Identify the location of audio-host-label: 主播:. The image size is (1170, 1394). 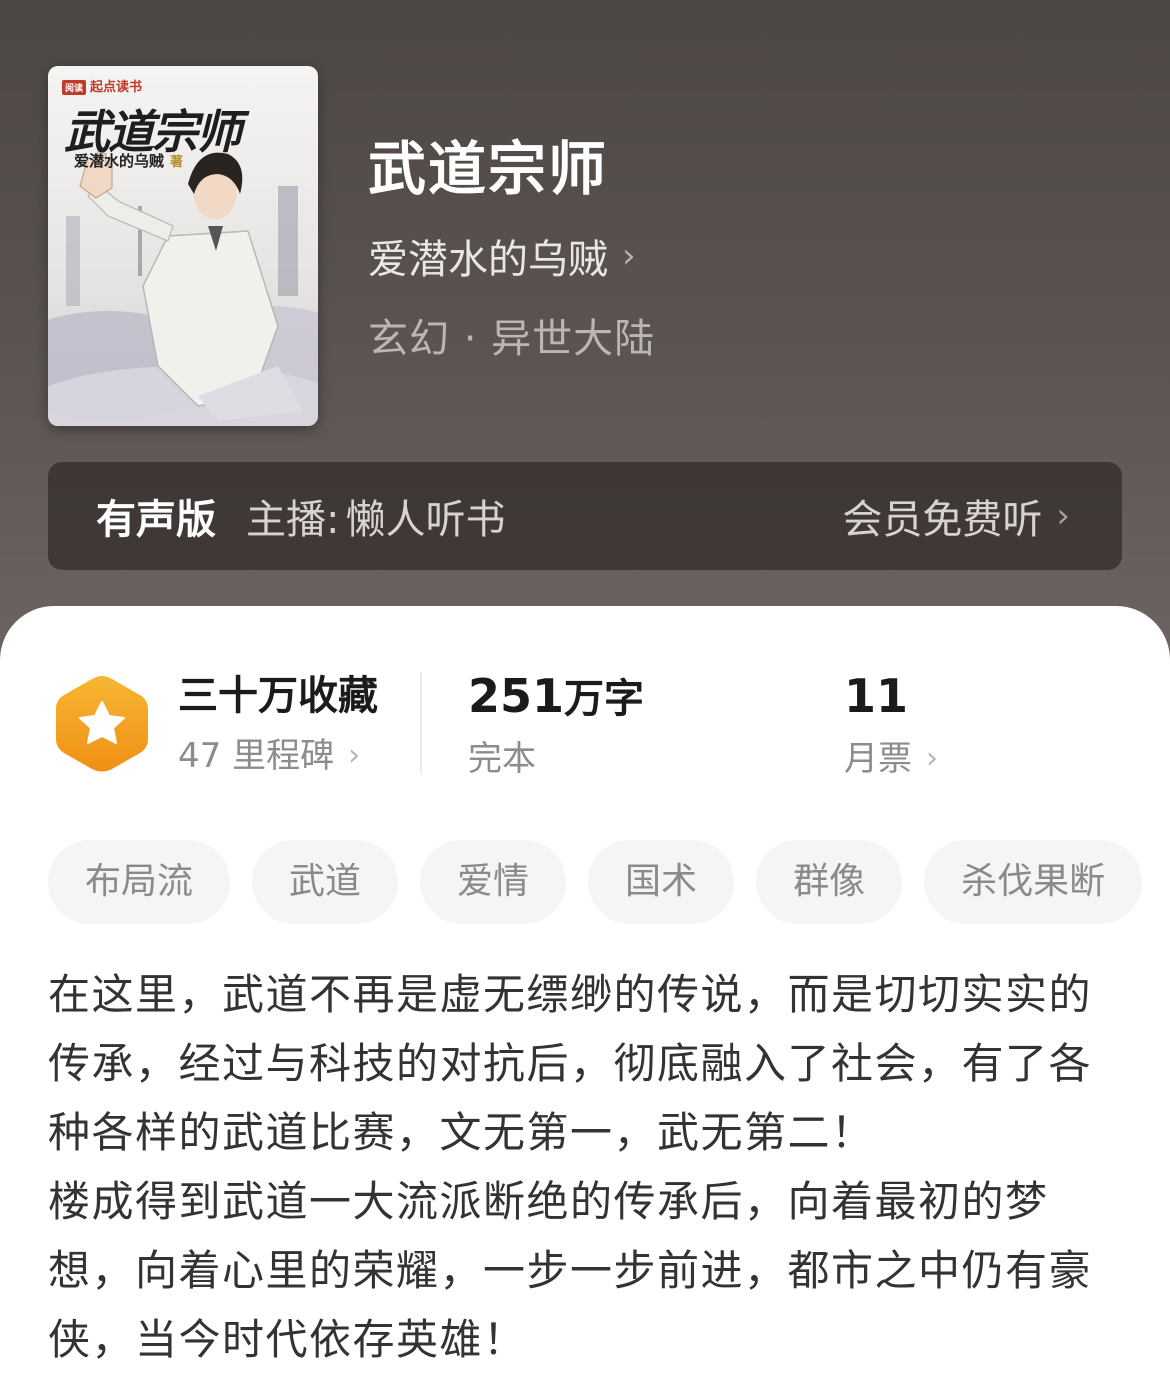
(293, 520).